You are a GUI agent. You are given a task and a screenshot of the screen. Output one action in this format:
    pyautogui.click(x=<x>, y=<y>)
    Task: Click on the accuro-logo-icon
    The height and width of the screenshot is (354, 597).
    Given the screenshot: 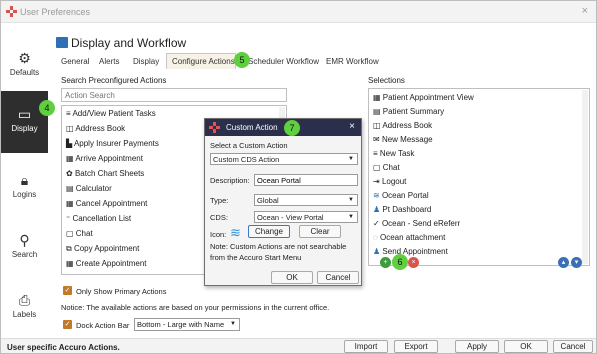 What is the action you would take?
    pyautogui.click(x=214, y=127)
    